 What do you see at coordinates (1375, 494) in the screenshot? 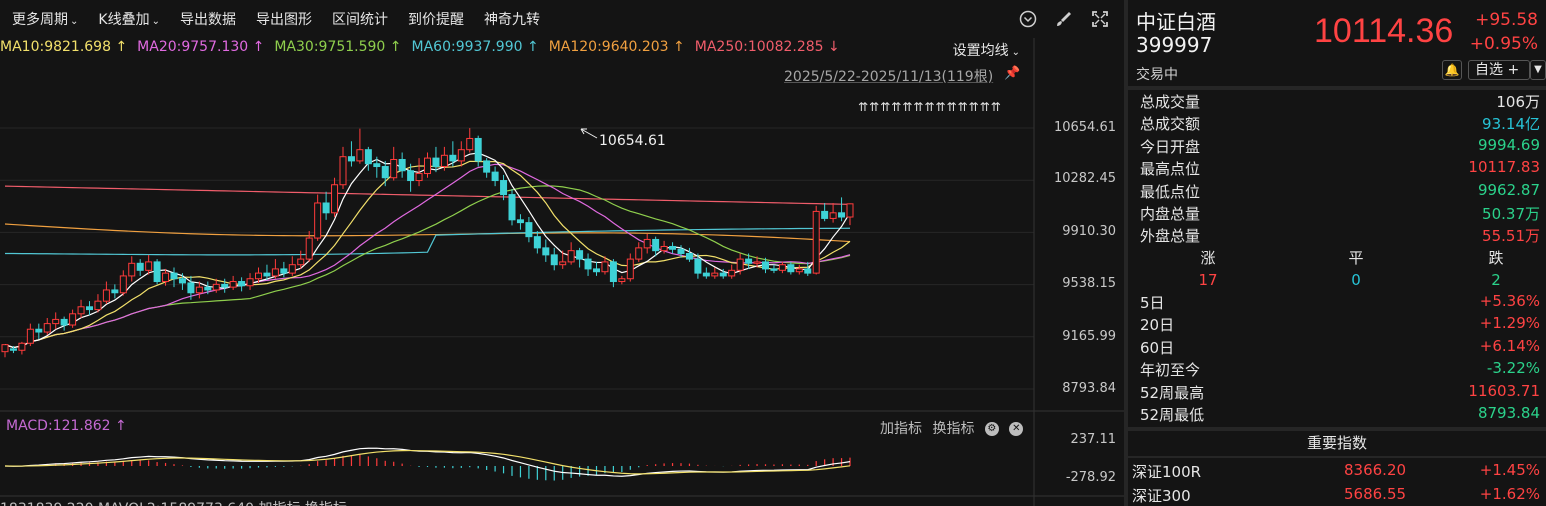
I see `index-row-price: 5686.55` at bounding box center [1375, 494].